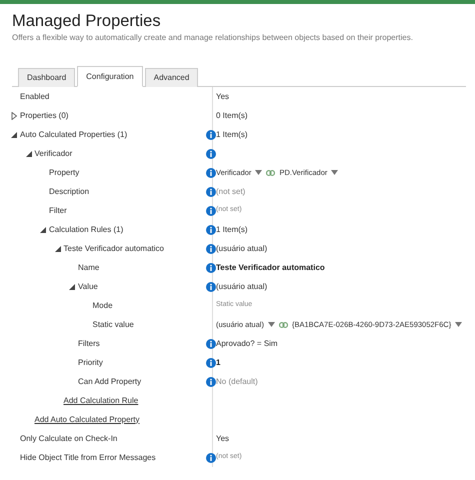 The image size is (475, 480). What do you see at coordinates (44, 116) in the screenshot?
I see `property-label: Properties (0)` at bounding box center [44, 116].